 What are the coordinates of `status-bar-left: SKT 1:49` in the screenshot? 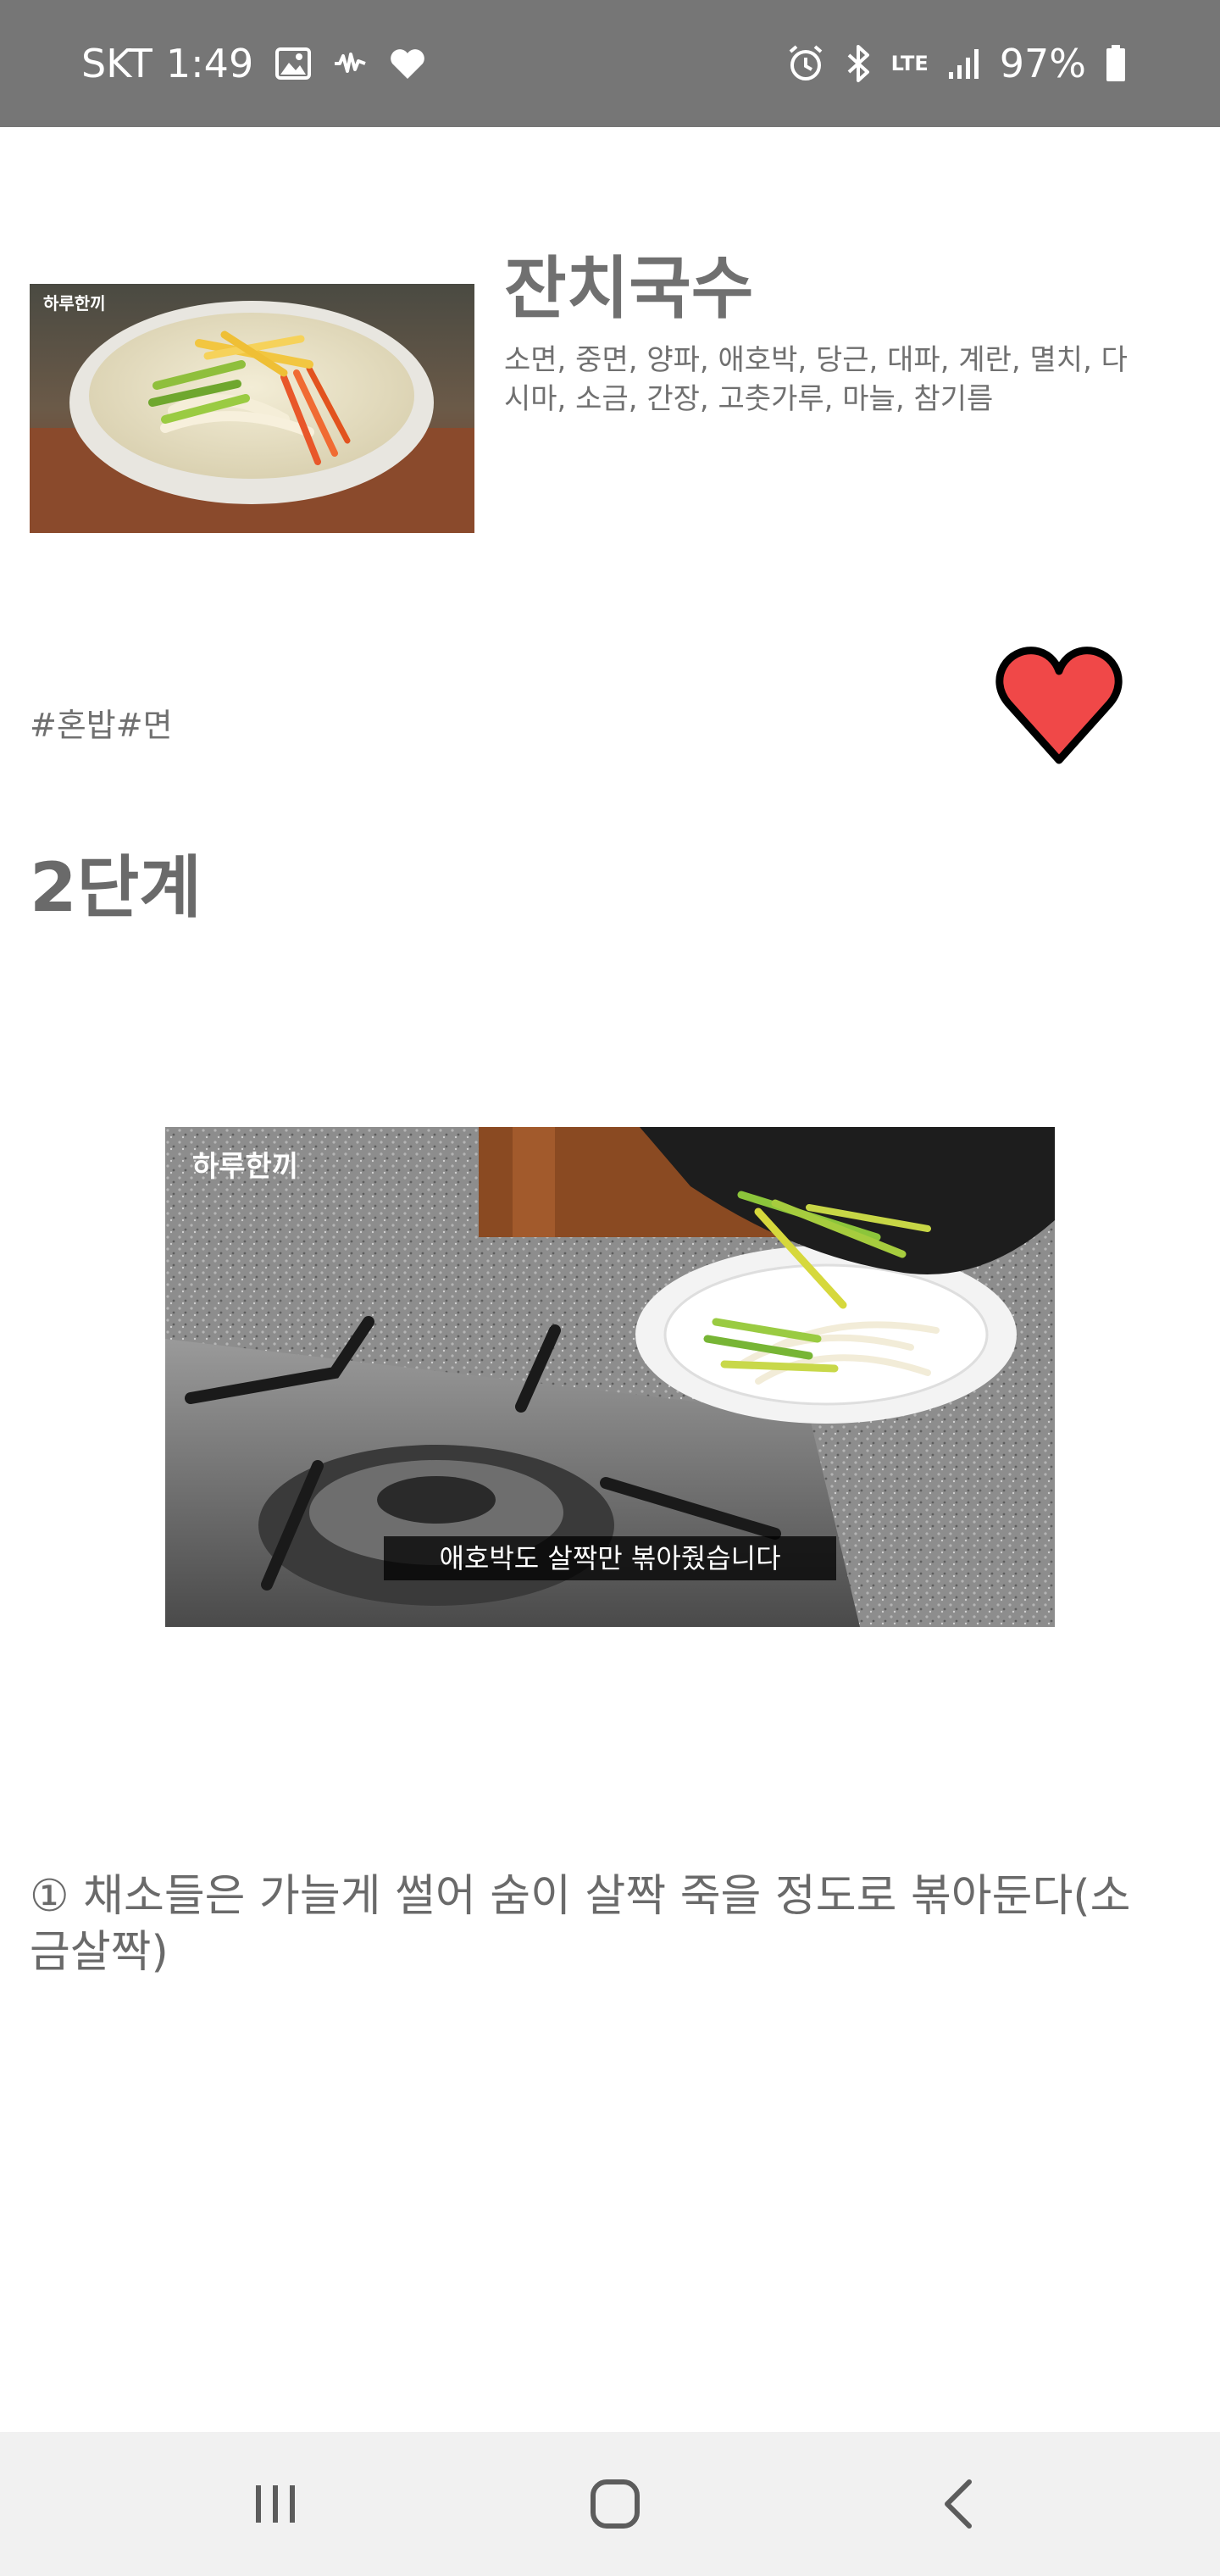 It's located at (253, 63).